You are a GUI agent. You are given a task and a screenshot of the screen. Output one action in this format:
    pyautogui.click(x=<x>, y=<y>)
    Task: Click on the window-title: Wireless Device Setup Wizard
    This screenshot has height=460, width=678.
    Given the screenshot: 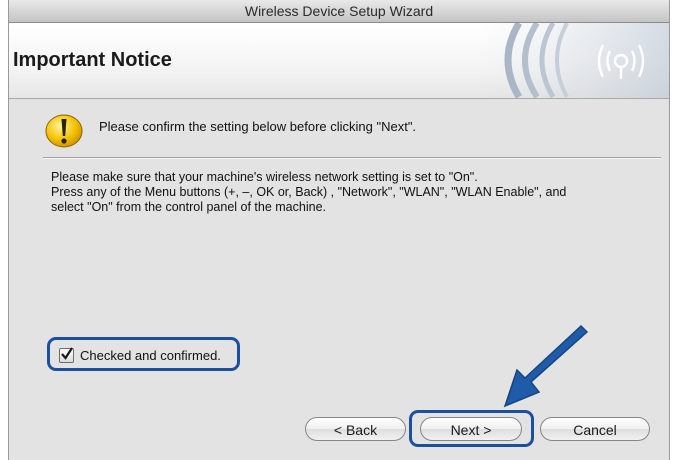 What is the action you would take?
    pyautogui.click(x=339, y=11)
    